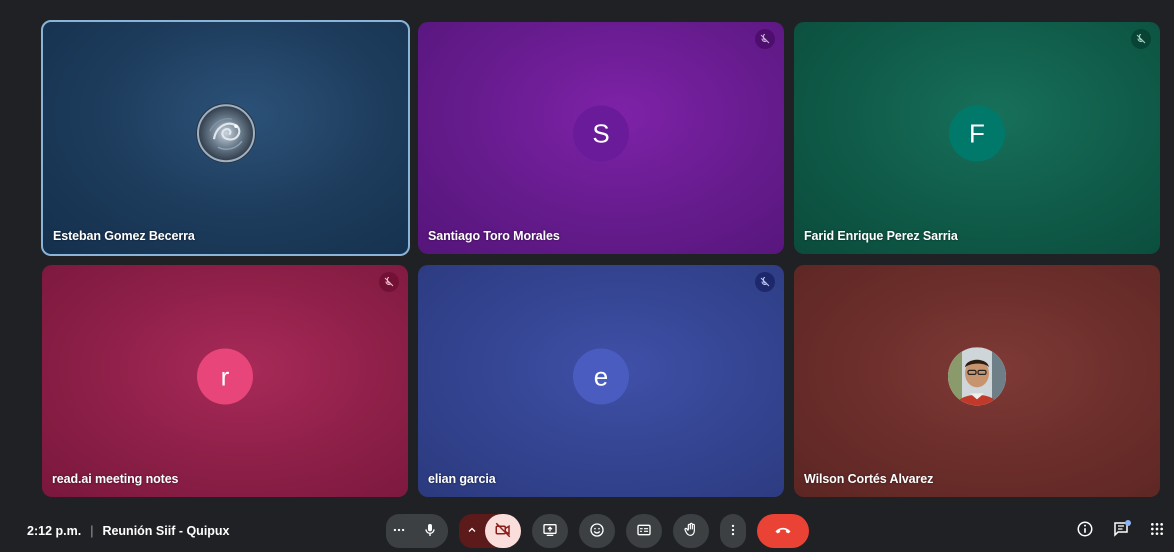  I want to click on microphone-button, so click(430, 531).